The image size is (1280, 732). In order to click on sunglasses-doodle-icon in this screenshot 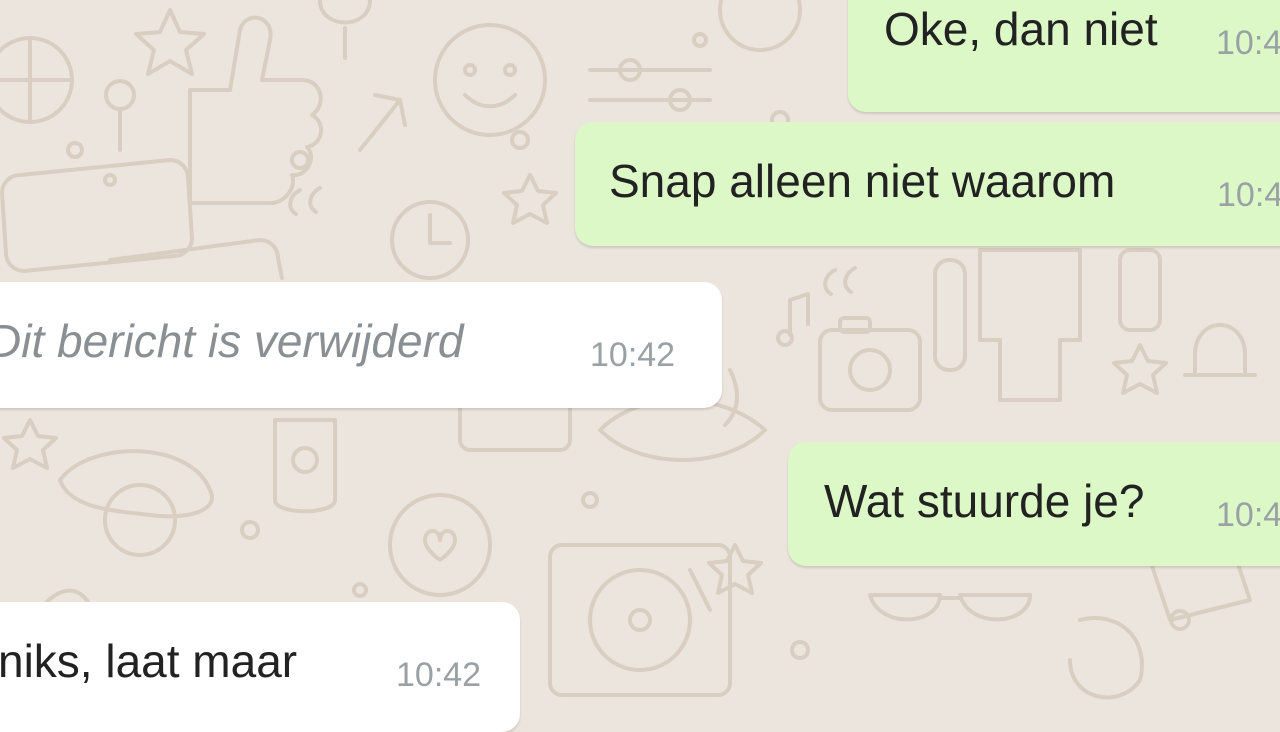, I will do `click(950, 607)`.